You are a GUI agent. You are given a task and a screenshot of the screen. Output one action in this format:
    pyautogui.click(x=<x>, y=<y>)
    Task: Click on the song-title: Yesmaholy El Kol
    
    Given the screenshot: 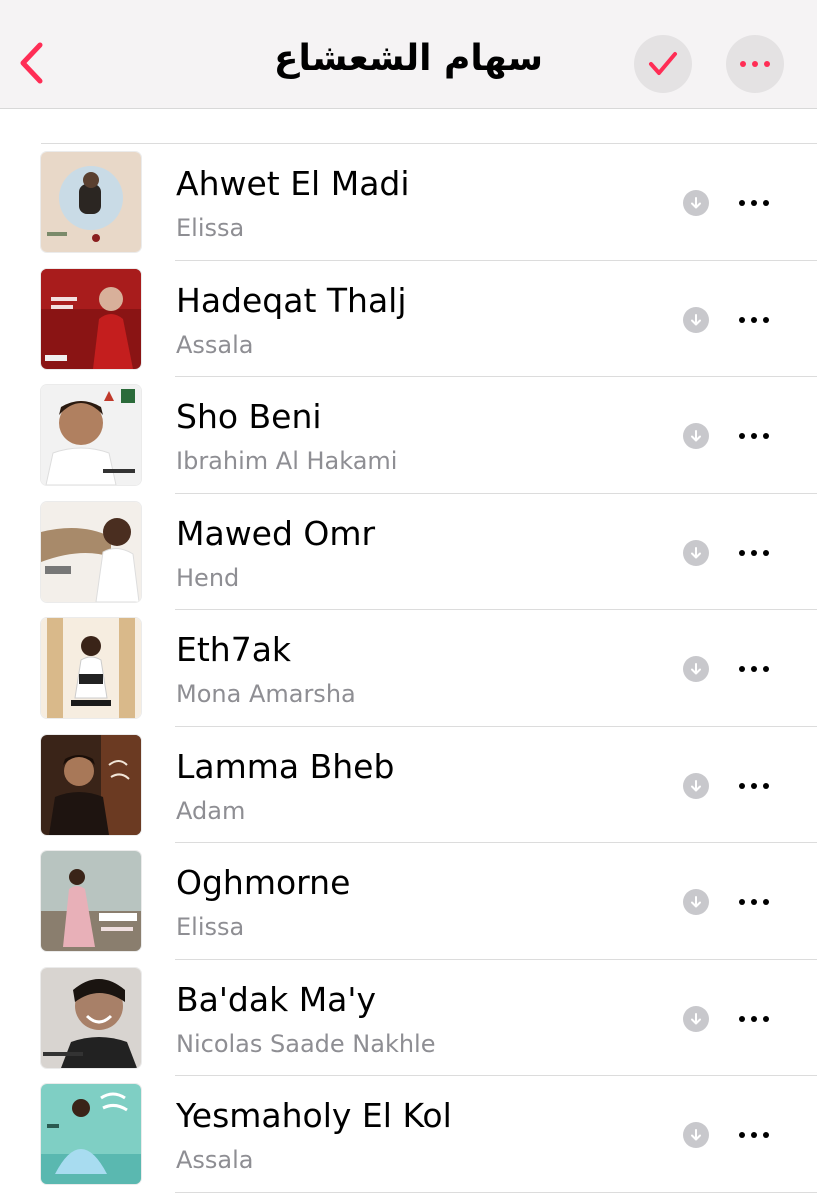 What is the action you would take?
    pyautogui.click(x=314, y=1115)
    